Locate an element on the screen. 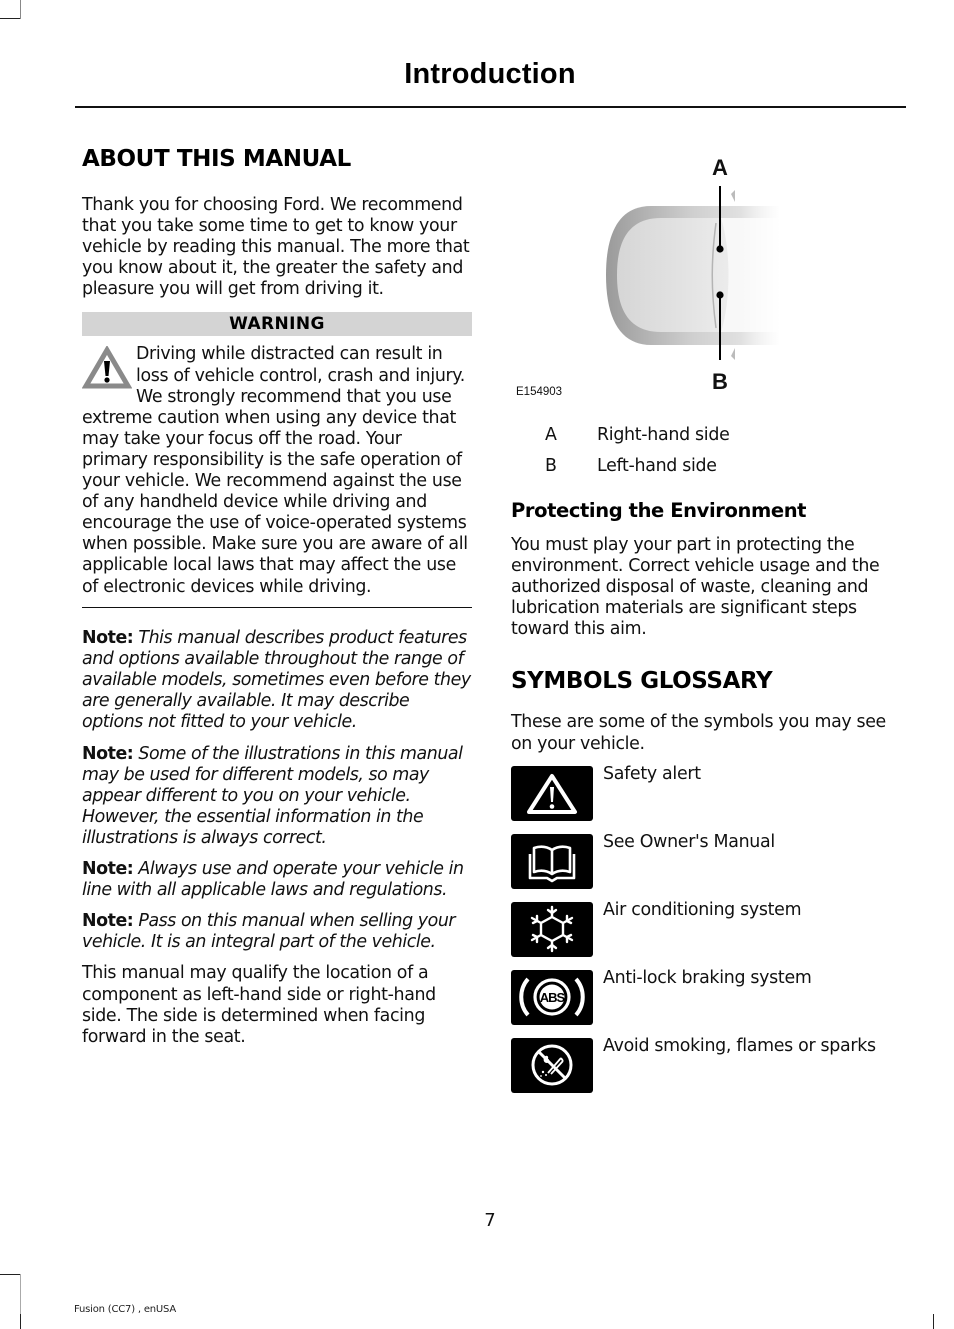  symbol-label: Safety alert is located at coordinates (652, 773).